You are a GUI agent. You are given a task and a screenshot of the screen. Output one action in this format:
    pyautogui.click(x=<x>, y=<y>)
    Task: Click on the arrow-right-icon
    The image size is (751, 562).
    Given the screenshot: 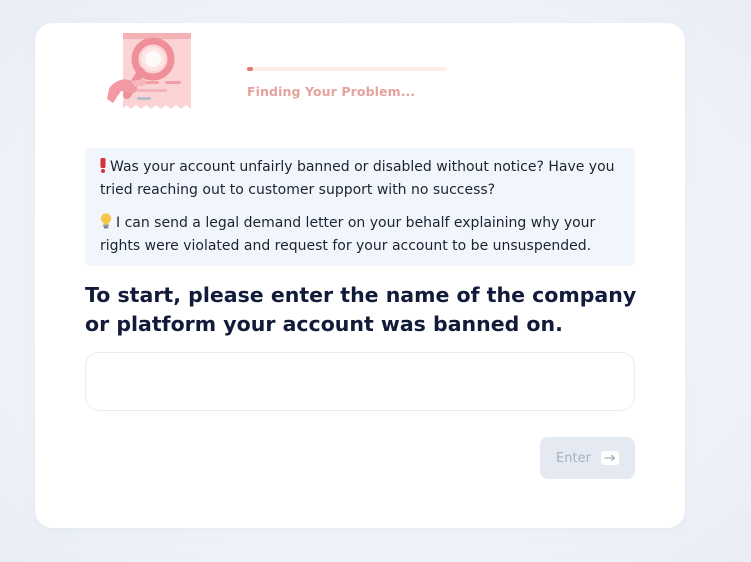 What is the action you would take?
    pyautogui.click(x=609, y=458)
    